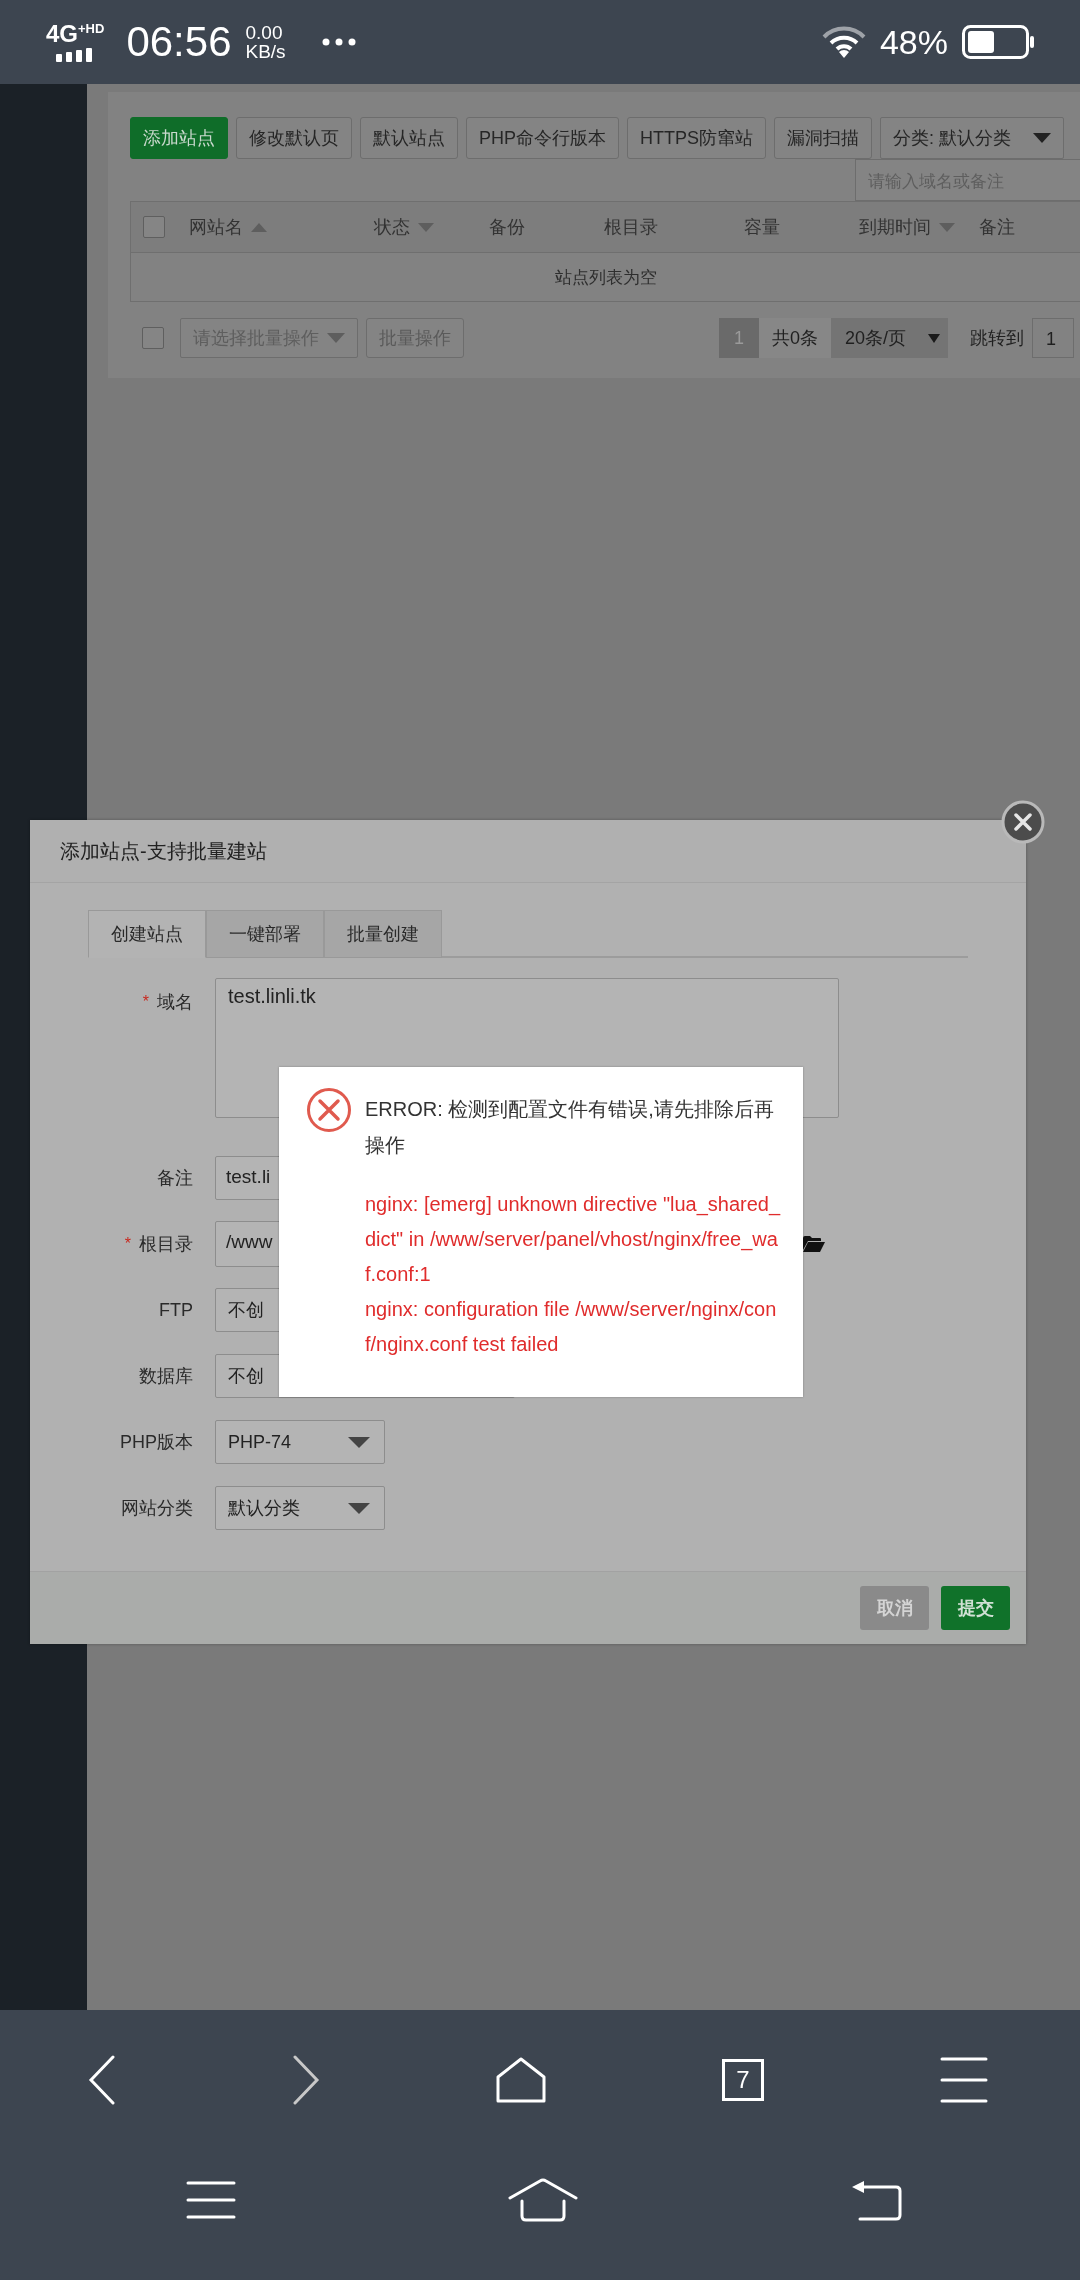 This screenshot has width=1080, height=2280. What do you see at coordinates (697, 138) in the screenshot?
I see `toolbar-button: HTTPS防窜站` at bounding box center [697, 138].